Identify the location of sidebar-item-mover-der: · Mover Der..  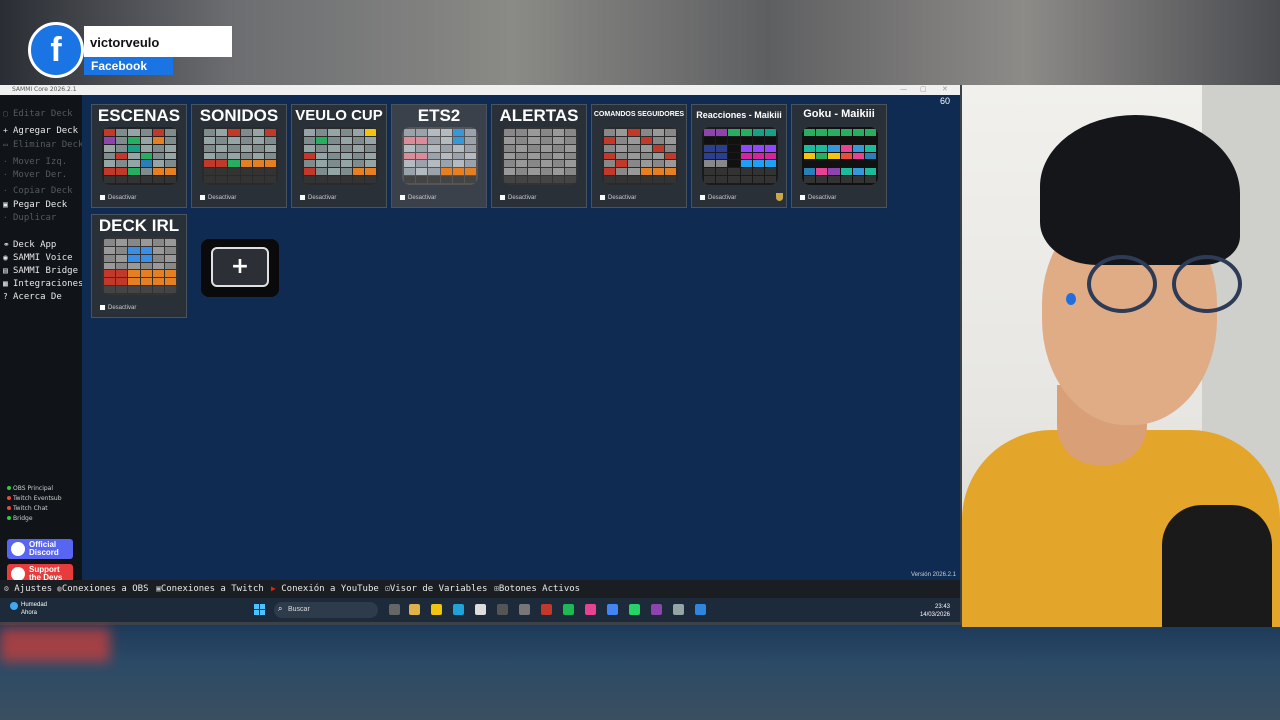
(35, 175).